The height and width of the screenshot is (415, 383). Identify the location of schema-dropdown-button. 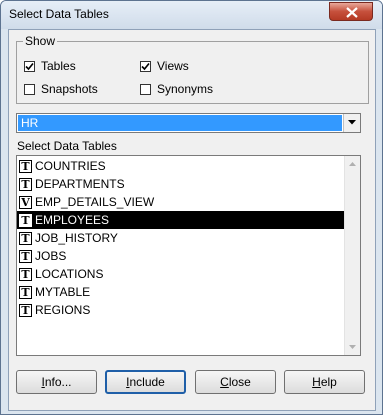
(351, 123).